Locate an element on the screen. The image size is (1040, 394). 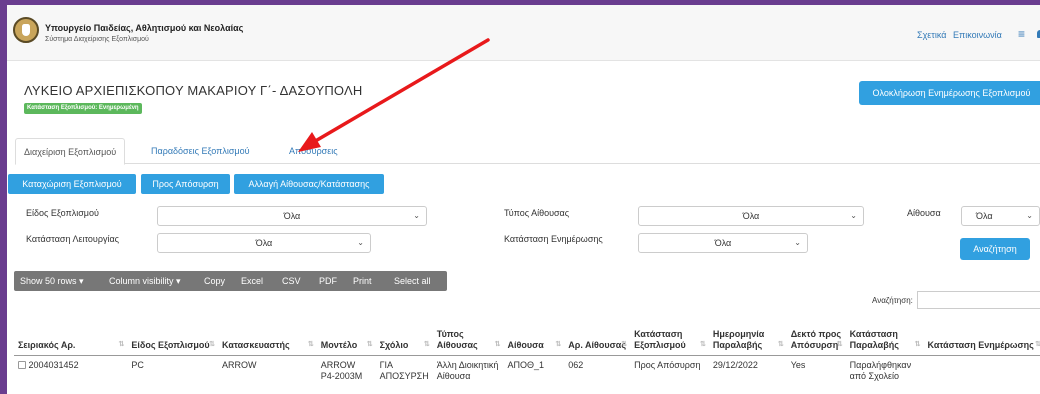
show-rows-button: Show 50 rows ▾ is located at coordinates (52, 281).